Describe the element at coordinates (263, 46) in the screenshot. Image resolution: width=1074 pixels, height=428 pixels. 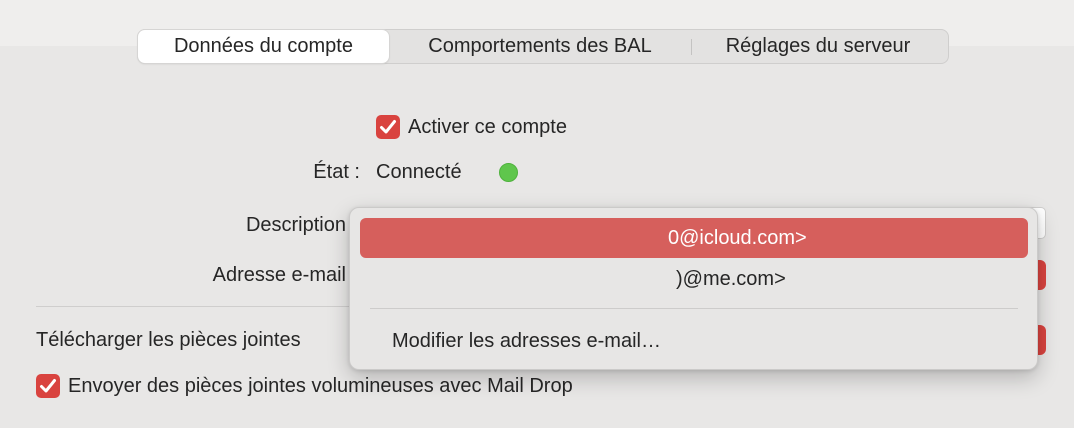
I see `tab-account-info: Données du compte` at that location.